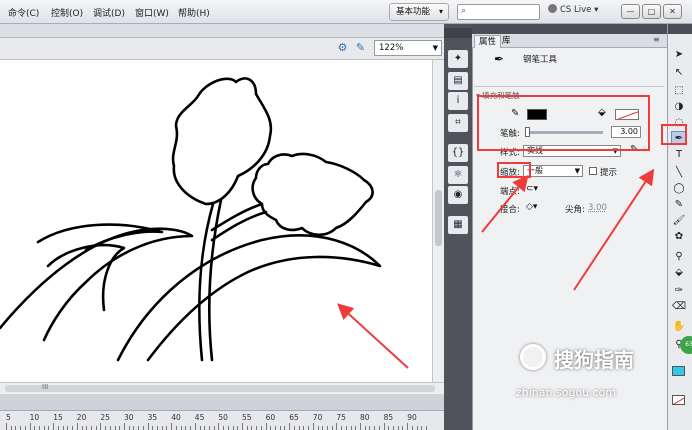 This screenshot has height=430, width=692. I want to click on arrow-to-scale, so click(505, 203).